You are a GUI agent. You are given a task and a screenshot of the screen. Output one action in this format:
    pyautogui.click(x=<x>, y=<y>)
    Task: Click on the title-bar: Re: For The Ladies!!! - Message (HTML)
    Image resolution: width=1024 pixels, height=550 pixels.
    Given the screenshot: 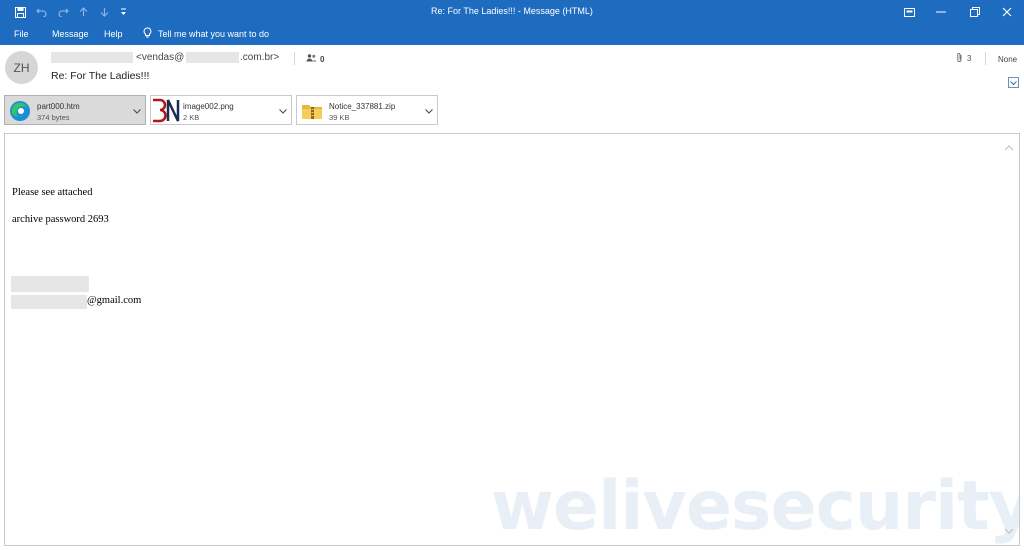 What is the action you would take?
    pyautogui.click(x=512, y=12)
    